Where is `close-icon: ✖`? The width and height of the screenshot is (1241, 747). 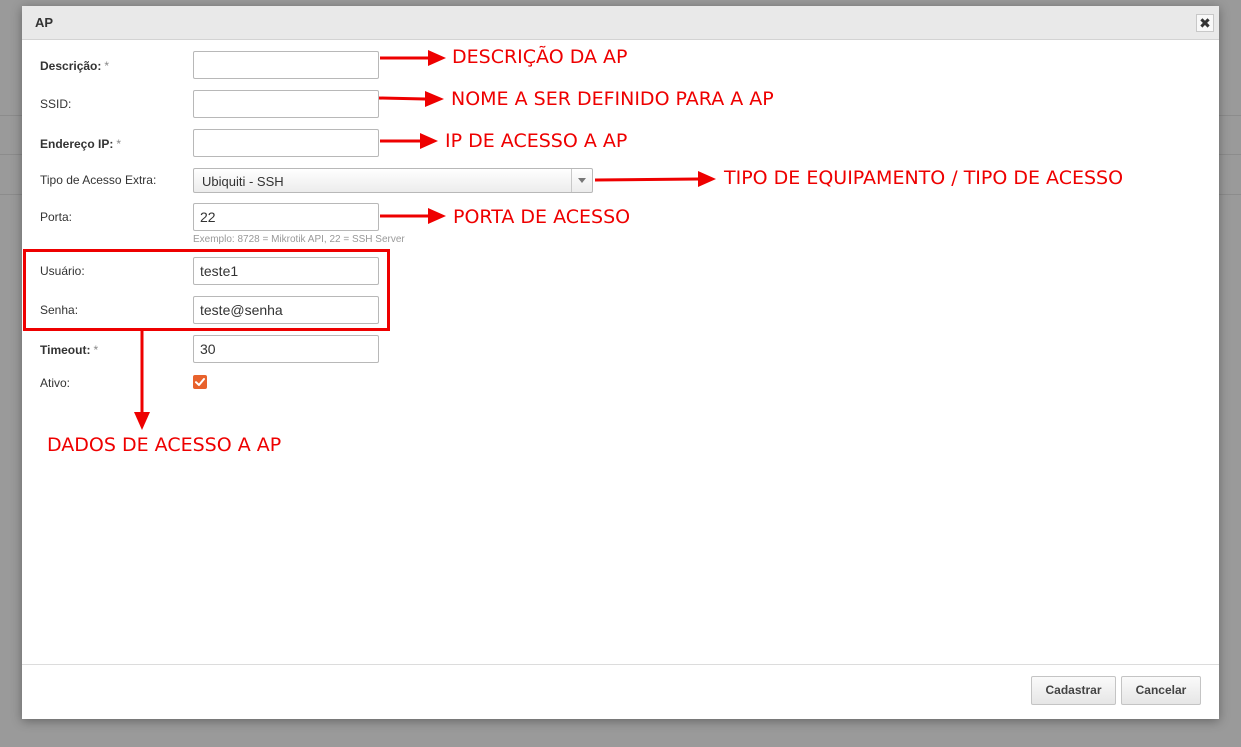 close-icon: ✖ is located at coordinates (1205, 23).